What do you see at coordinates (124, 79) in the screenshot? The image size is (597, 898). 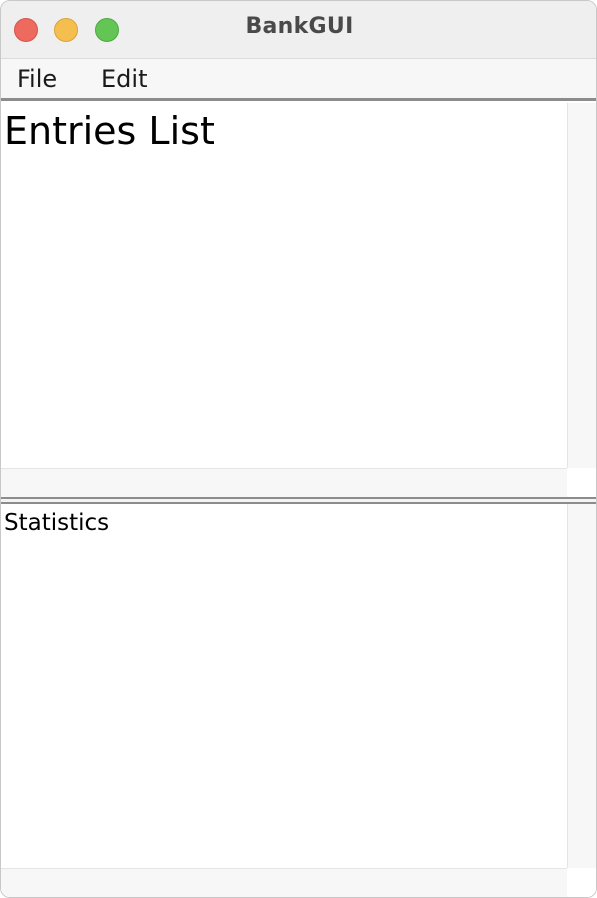 I see `menu-edit: Edit` at bounding box center [124, 79].